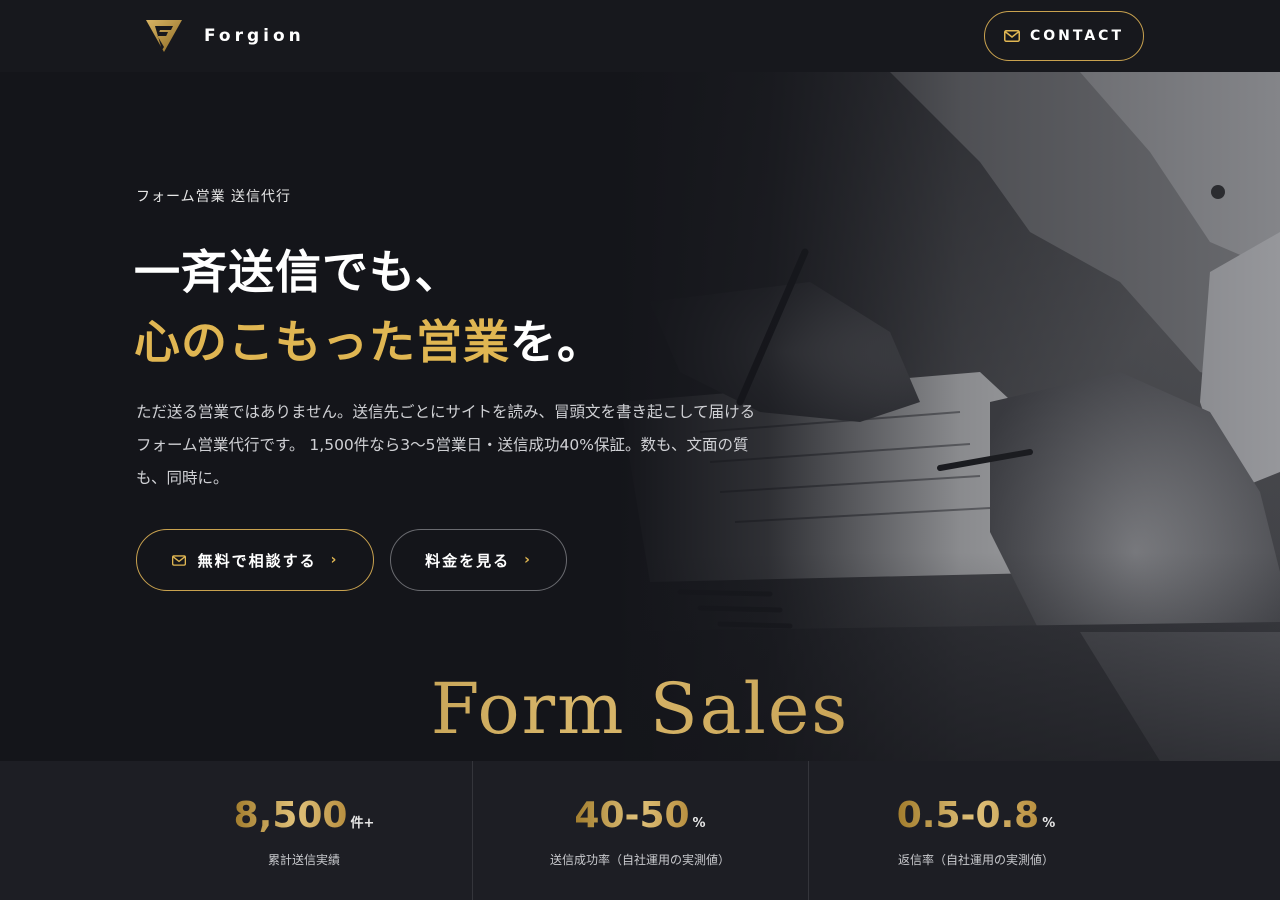  Describe the element at coordinates (322, 342) in the screenshot. I see `headline-highlight: 心のこもった営業` at that location.